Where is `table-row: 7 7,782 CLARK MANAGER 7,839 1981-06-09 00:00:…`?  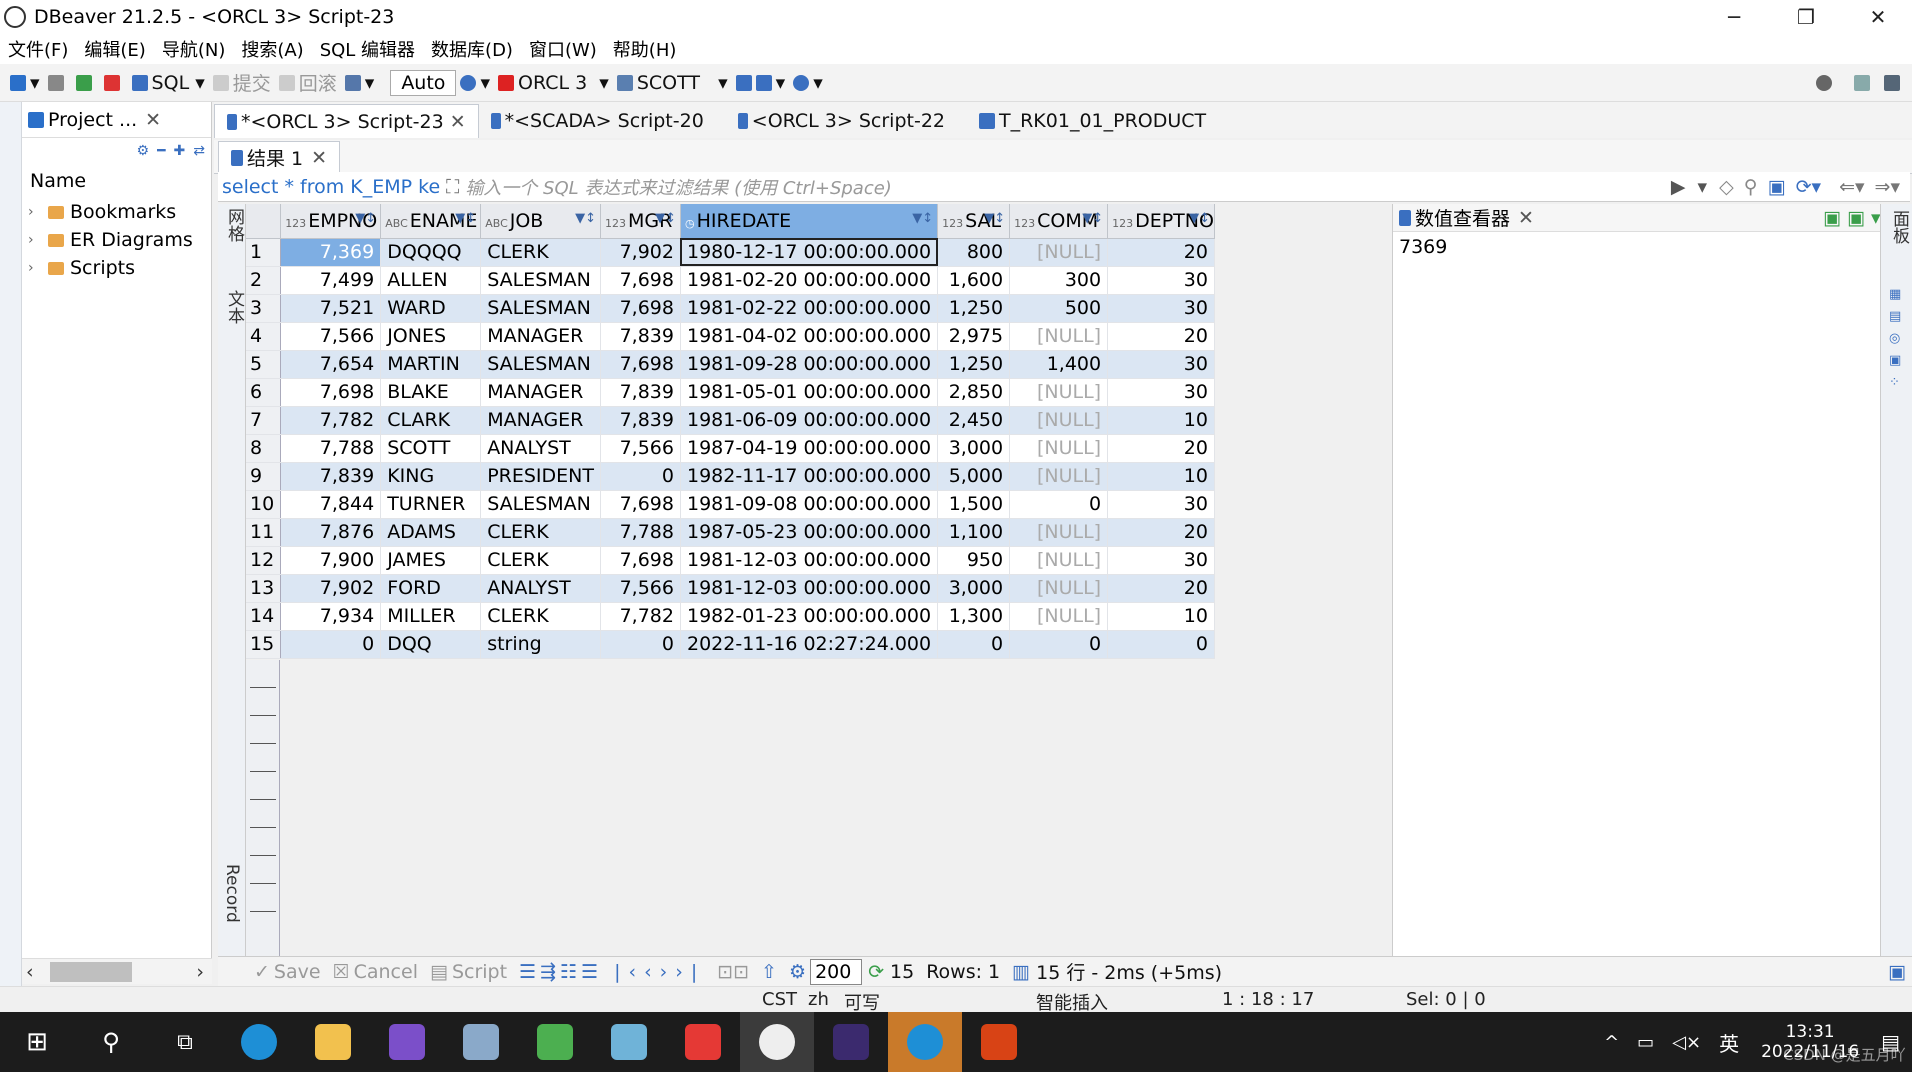 table-row: 7 7,782 CLARK MANAGER 7,839 1981-06-09 00:00:… is located at coordinates (730, 420).